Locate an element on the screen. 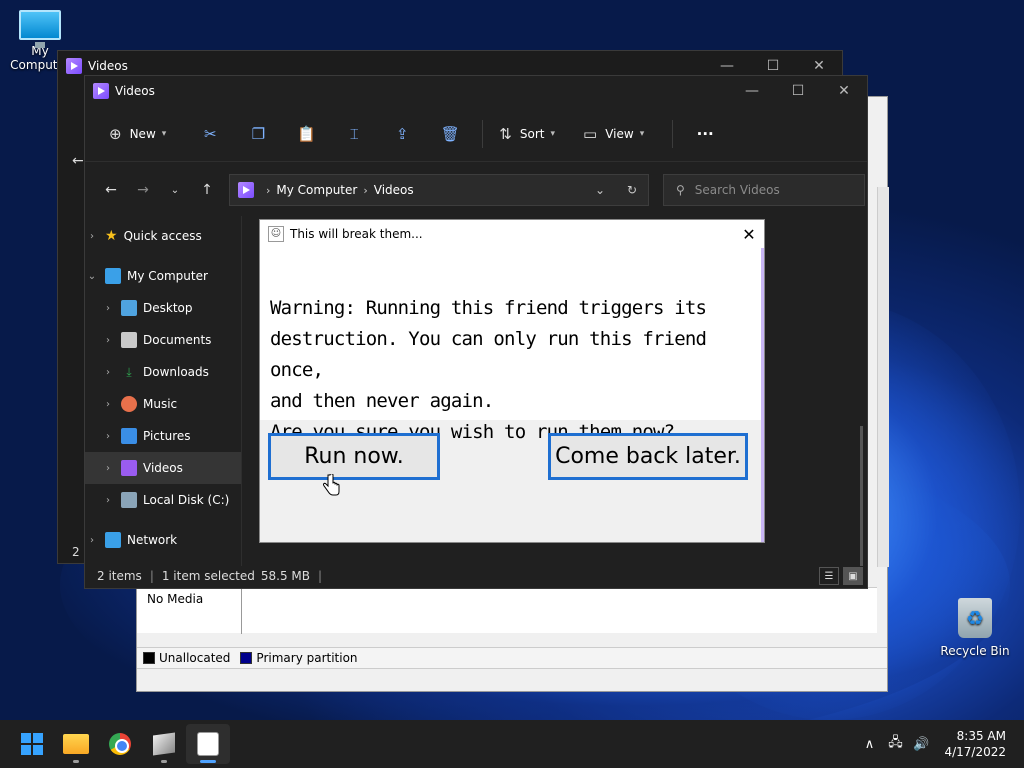 The height and width of the screenshot is (768, 1024). disk-scrollbar is located at coordinates (883, 377).